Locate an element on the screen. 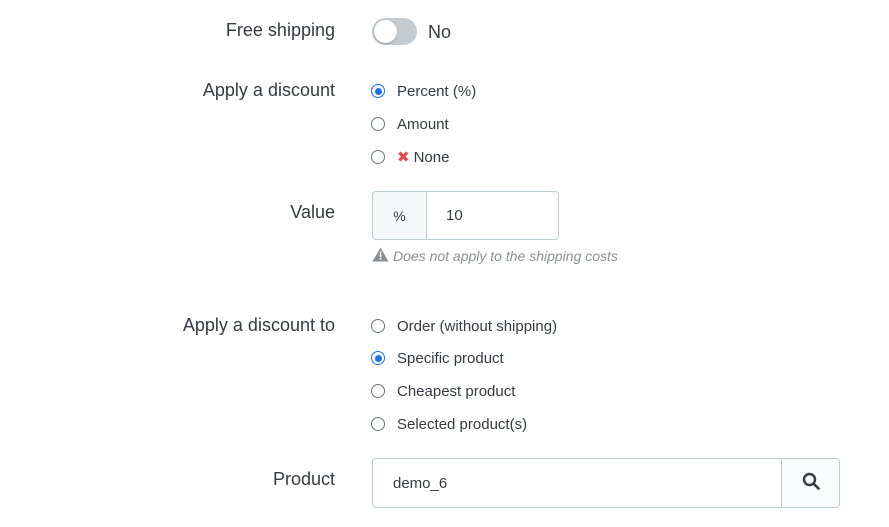  radio-label: Cheapest product is located at coordinates (456, 391).